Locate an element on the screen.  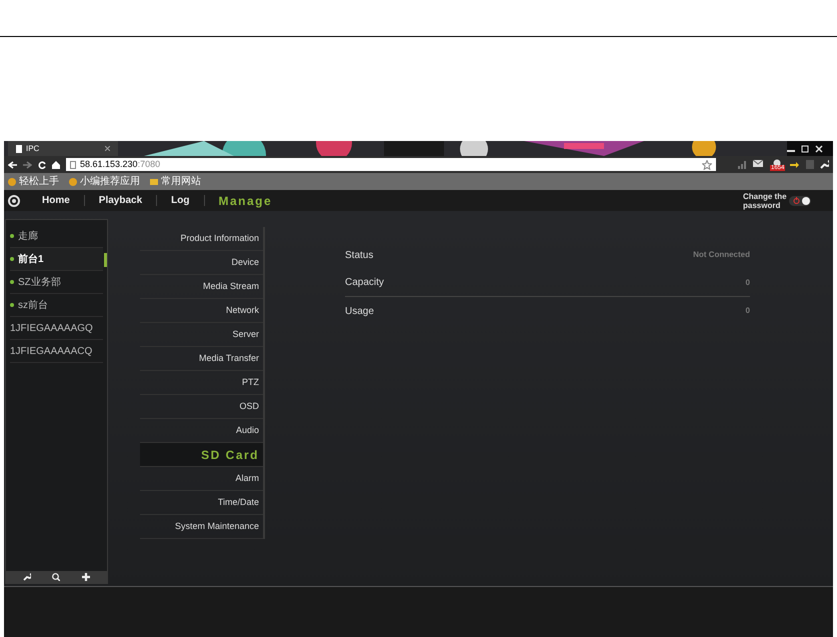
settings-menu-item: Network is located at coordinates (201, 311).